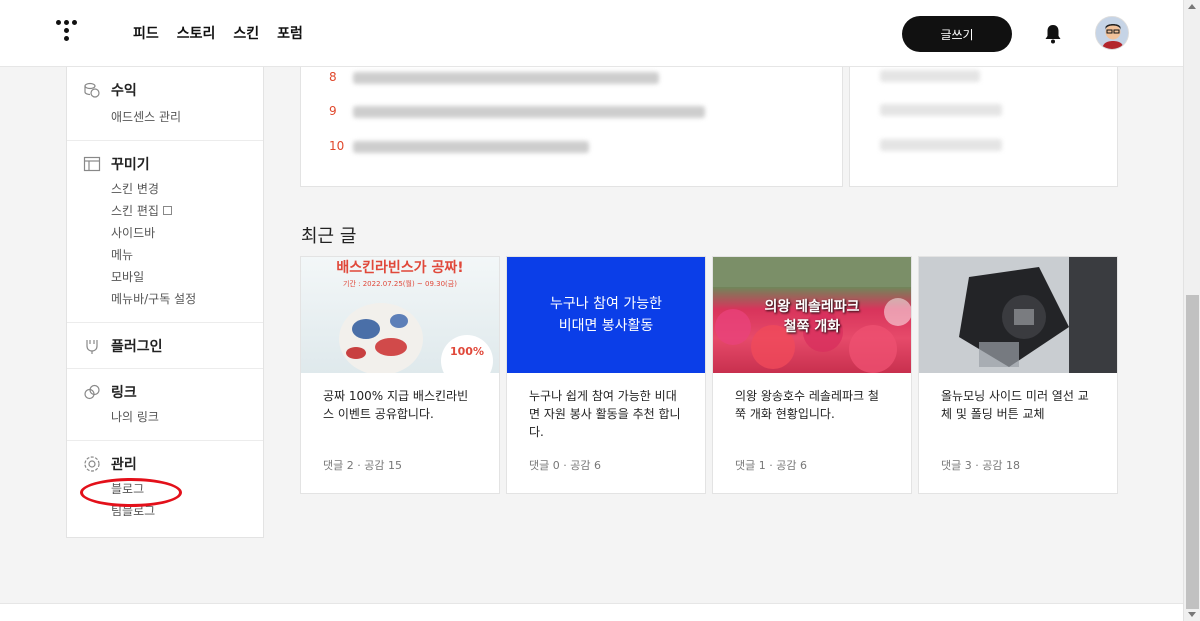  I want to click on coins-icon, so click(92, 90).